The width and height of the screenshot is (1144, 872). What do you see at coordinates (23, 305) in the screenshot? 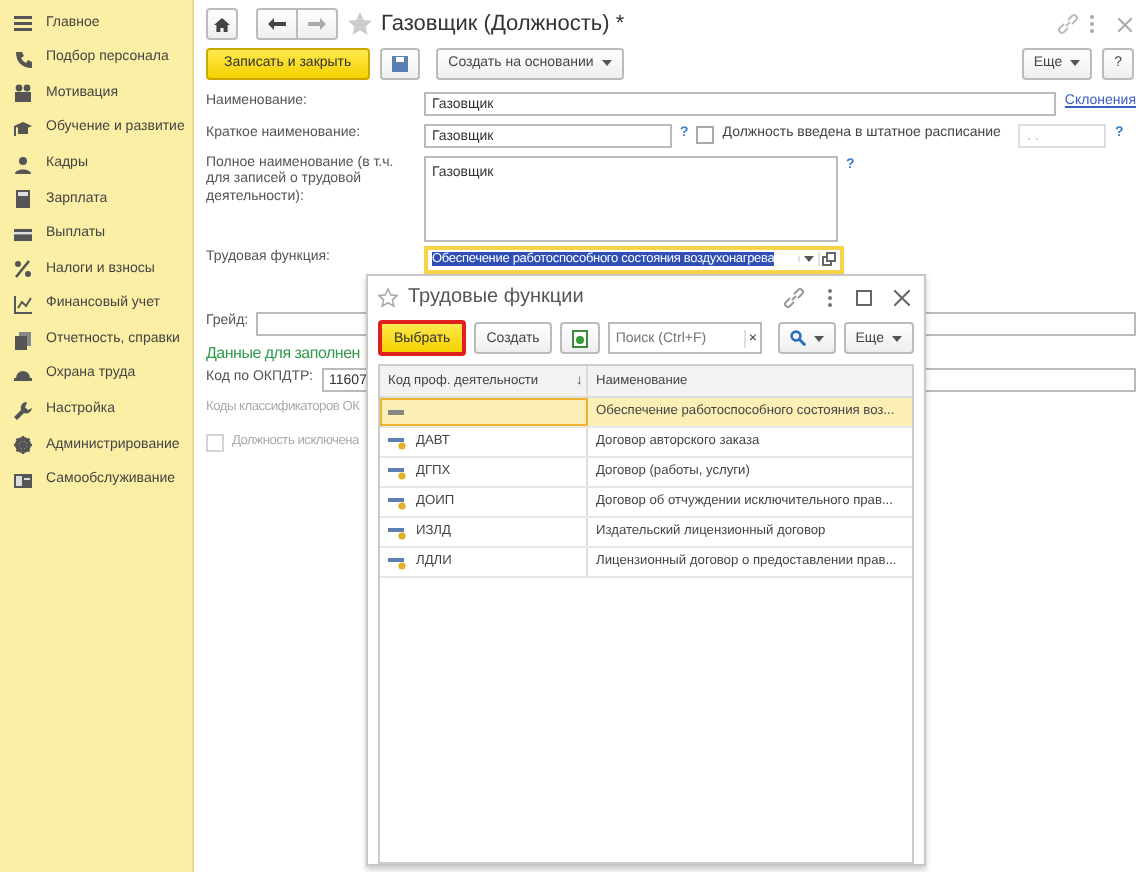
I see `chart-icon` at bounding box center [23, 305].